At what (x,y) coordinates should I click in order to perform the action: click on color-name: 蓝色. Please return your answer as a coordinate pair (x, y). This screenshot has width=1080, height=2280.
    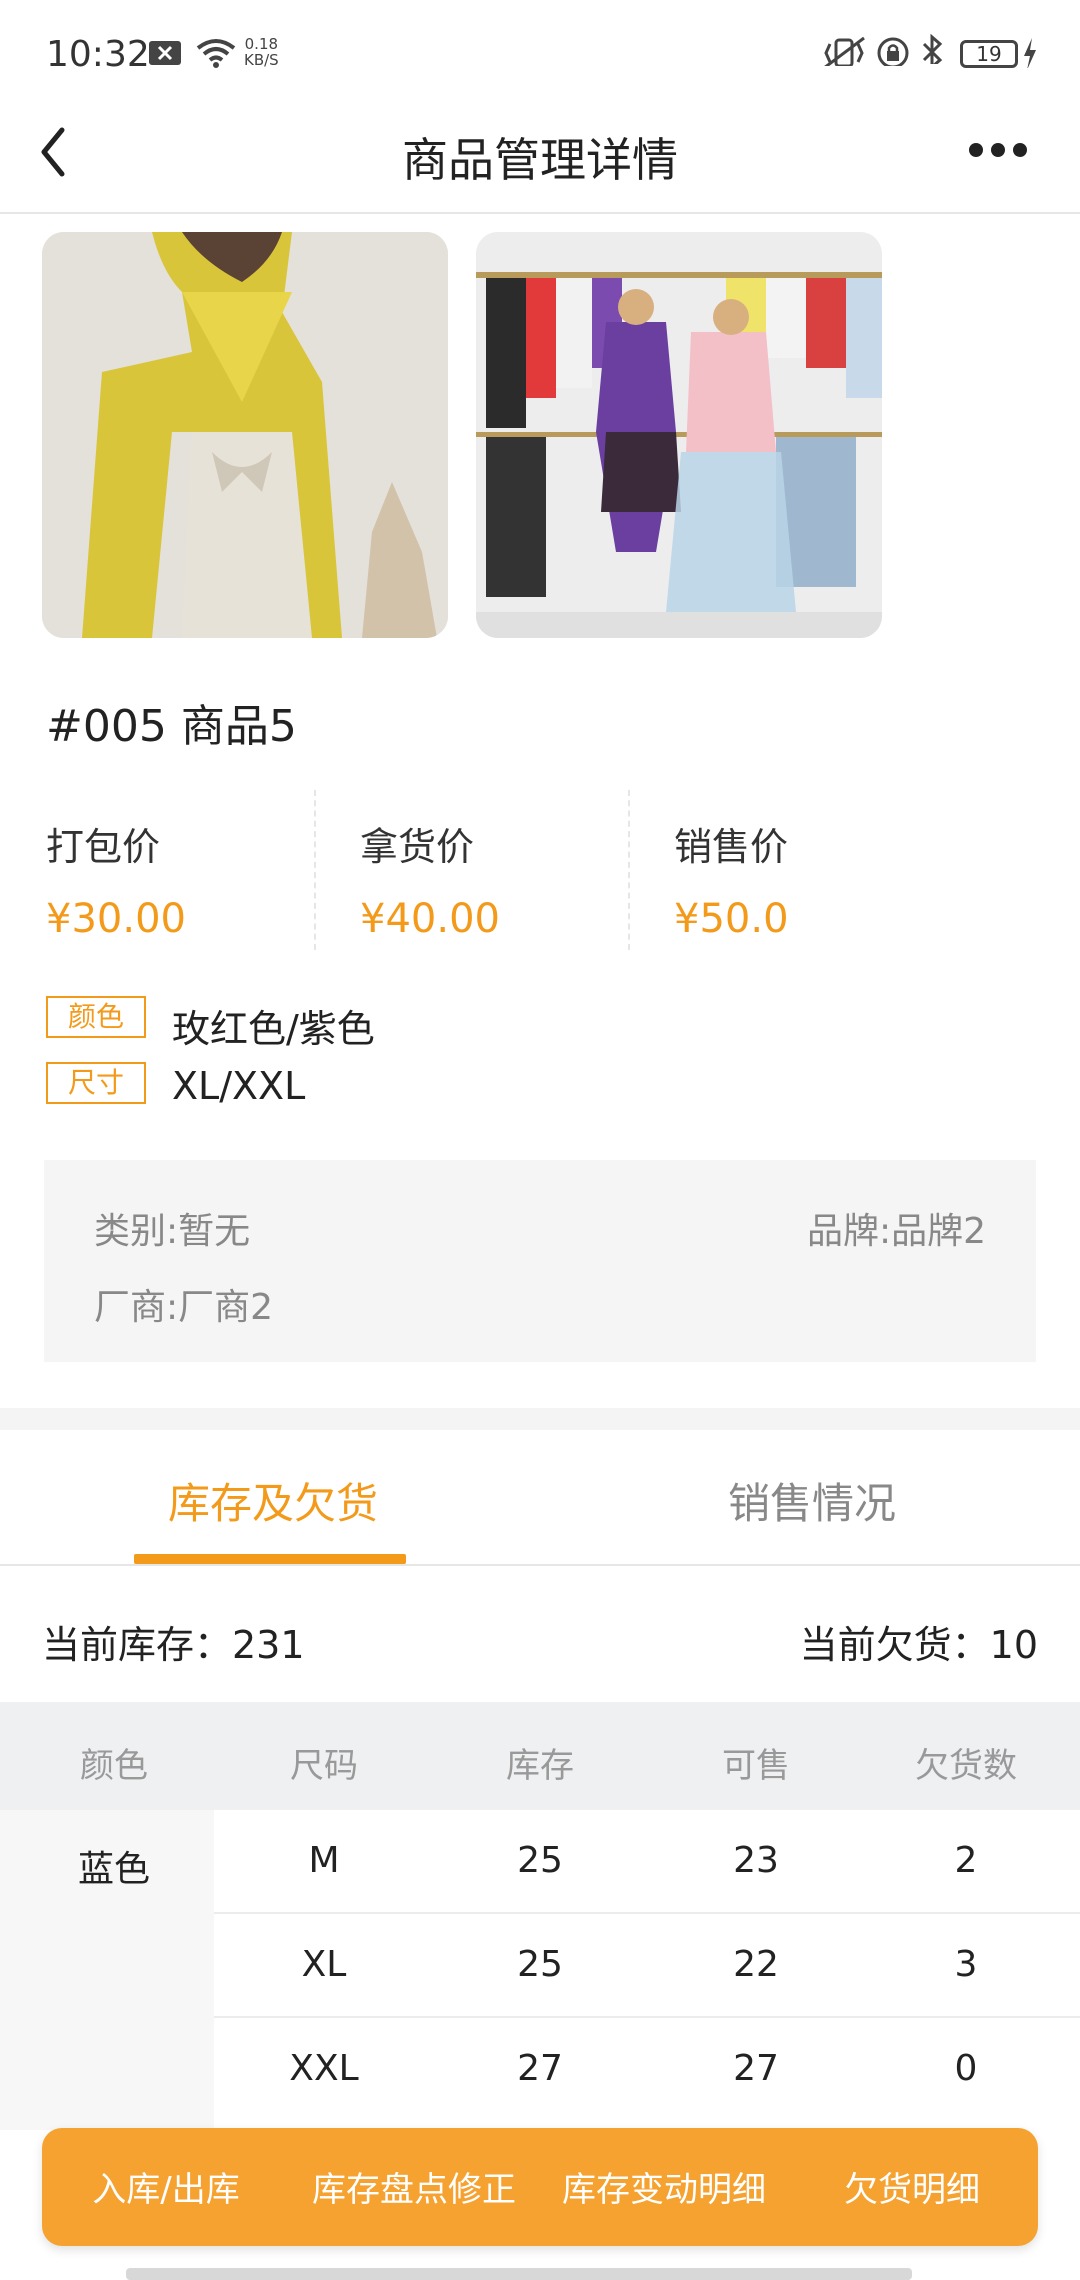
    Looking at the image, I should click on (114, 1869).